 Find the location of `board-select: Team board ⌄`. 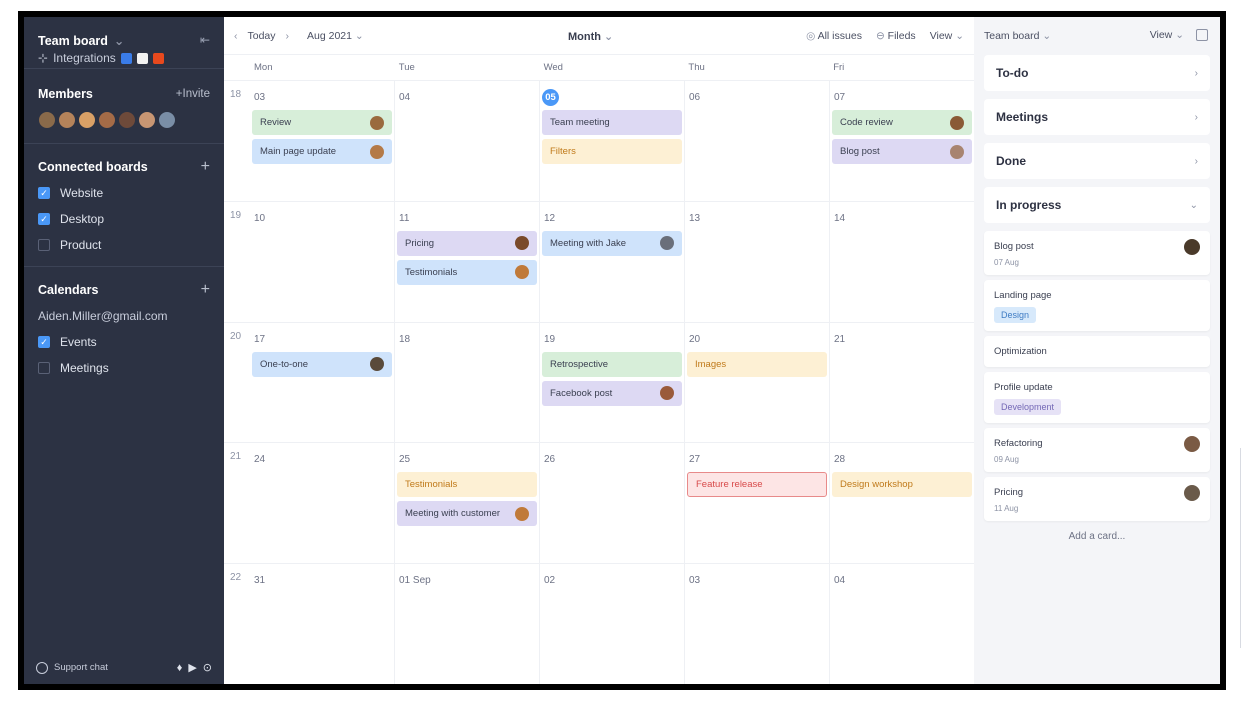

board-select: Team board ⌄ is located at coordinates (1017, 36).